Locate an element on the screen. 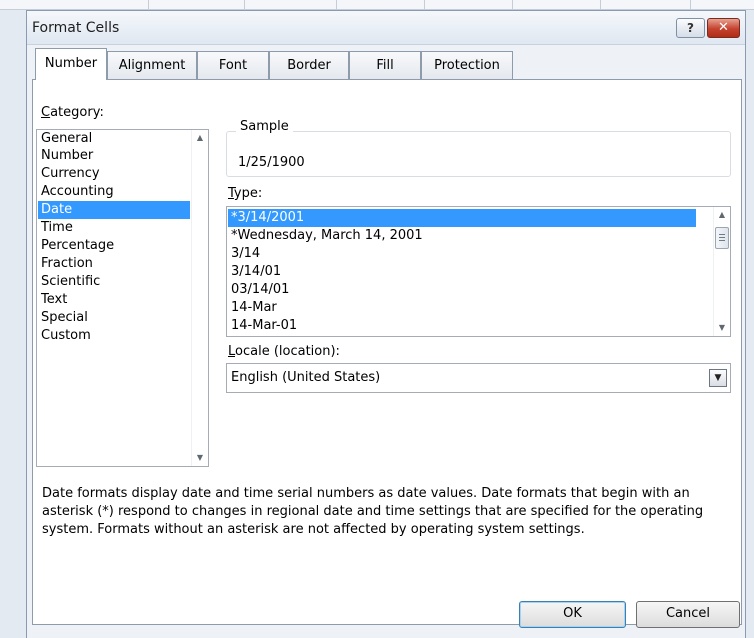 The height and width of the screenshot is (638, 754). sample-value: 1/25/1900 is located at coordinates (271, 162).